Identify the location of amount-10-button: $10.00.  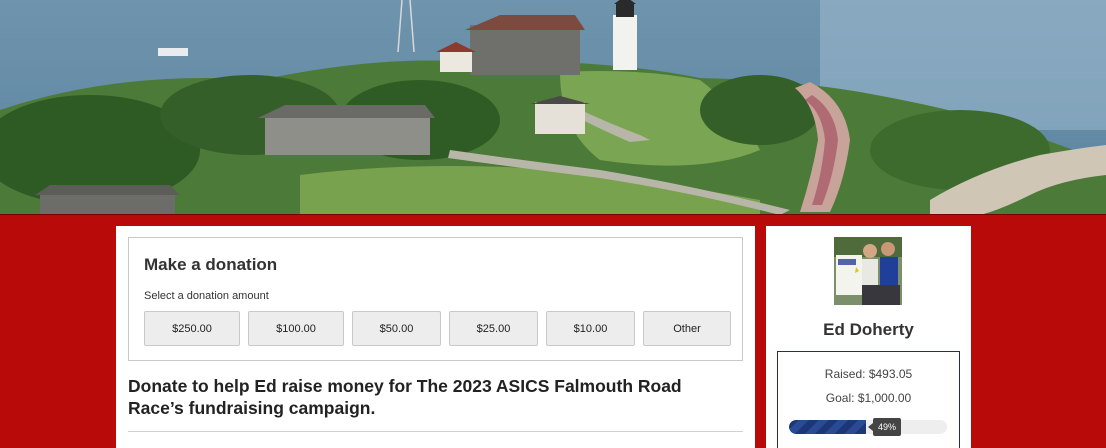
(590, 328).